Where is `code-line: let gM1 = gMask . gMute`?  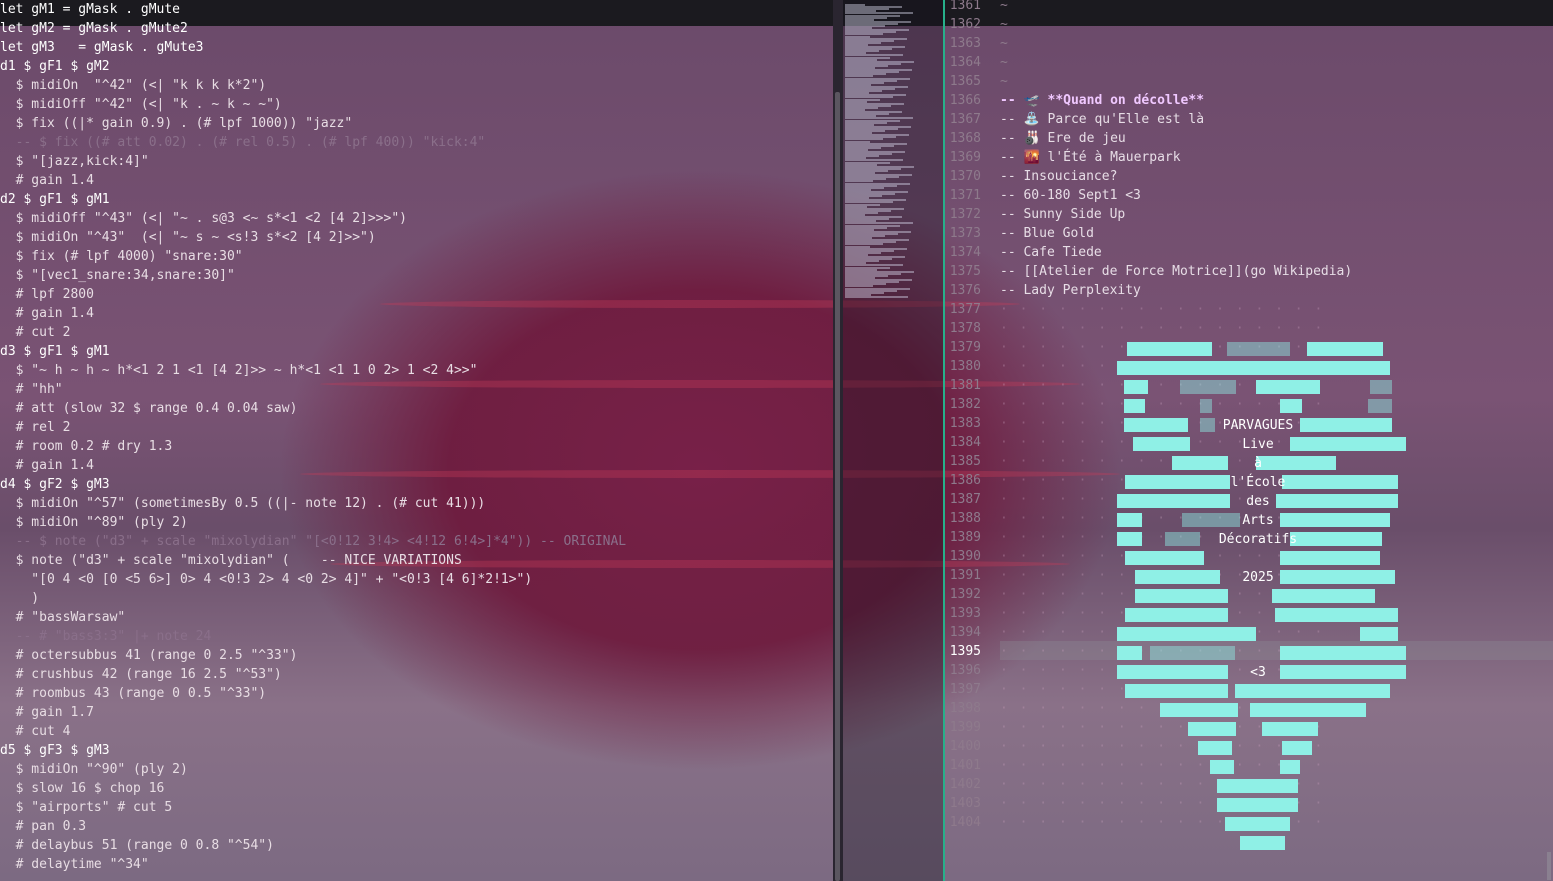
code-line: let gM1 = gMask . gMute is located at coordinates (90, 9).